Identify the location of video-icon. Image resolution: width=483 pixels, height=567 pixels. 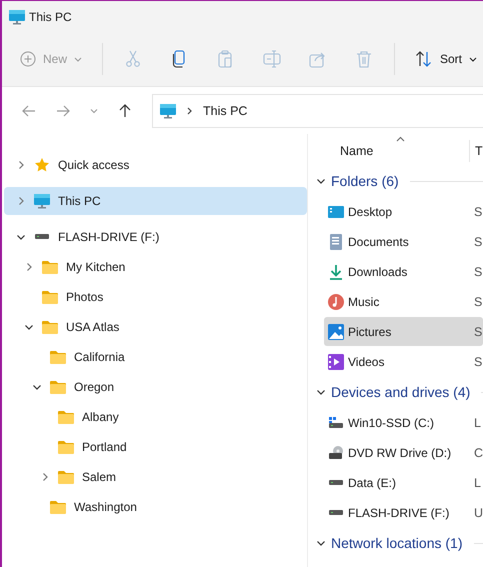
(336, 362).